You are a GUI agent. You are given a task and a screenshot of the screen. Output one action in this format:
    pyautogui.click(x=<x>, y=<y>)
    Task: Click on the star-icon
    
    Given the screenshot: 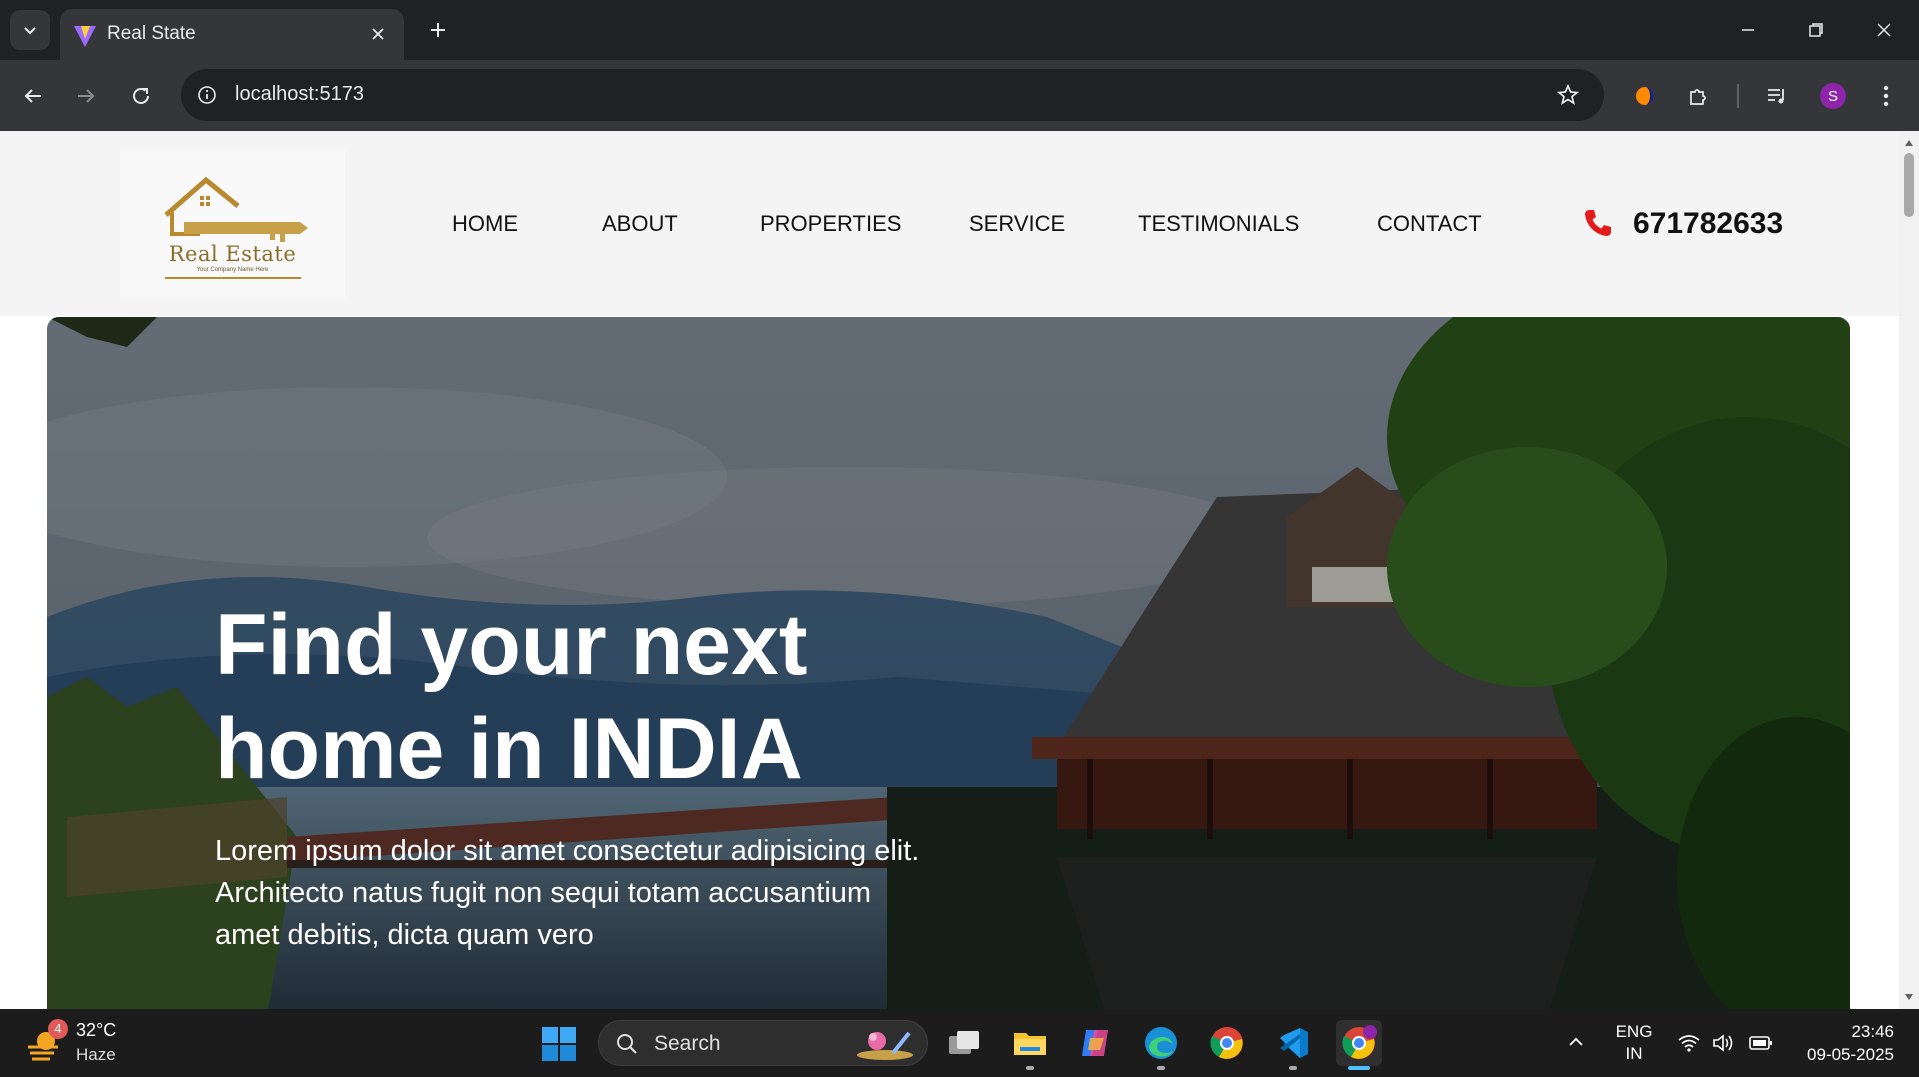 What is the action you would take?
    pyautogui.click(x=1568, y=94)
    